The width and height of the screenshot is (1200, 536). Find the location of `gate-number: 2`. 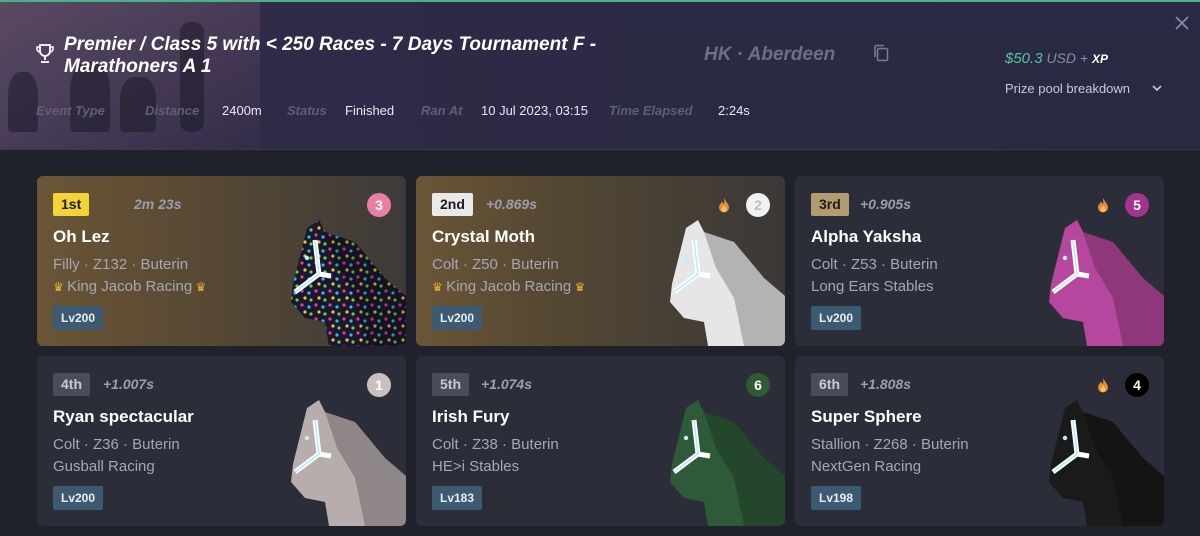

gate-number: 2 is located at coordinates (758, 205).